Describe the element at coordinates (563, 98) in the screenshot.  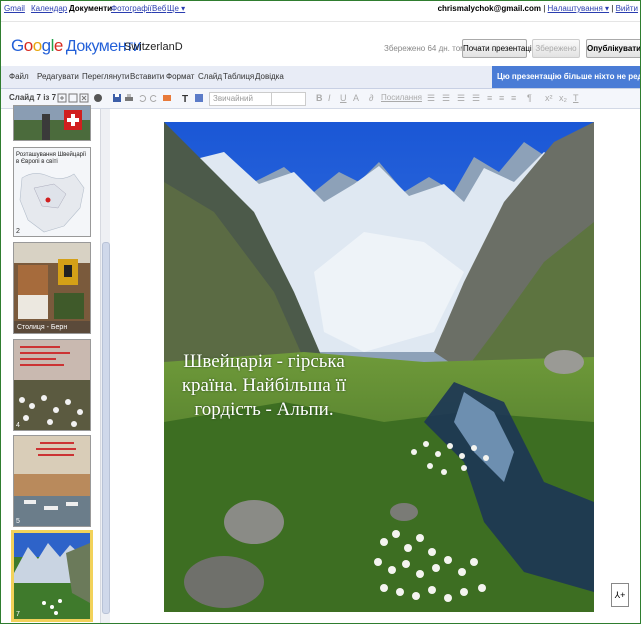
I see `subscript-icon: x₂` at that location.